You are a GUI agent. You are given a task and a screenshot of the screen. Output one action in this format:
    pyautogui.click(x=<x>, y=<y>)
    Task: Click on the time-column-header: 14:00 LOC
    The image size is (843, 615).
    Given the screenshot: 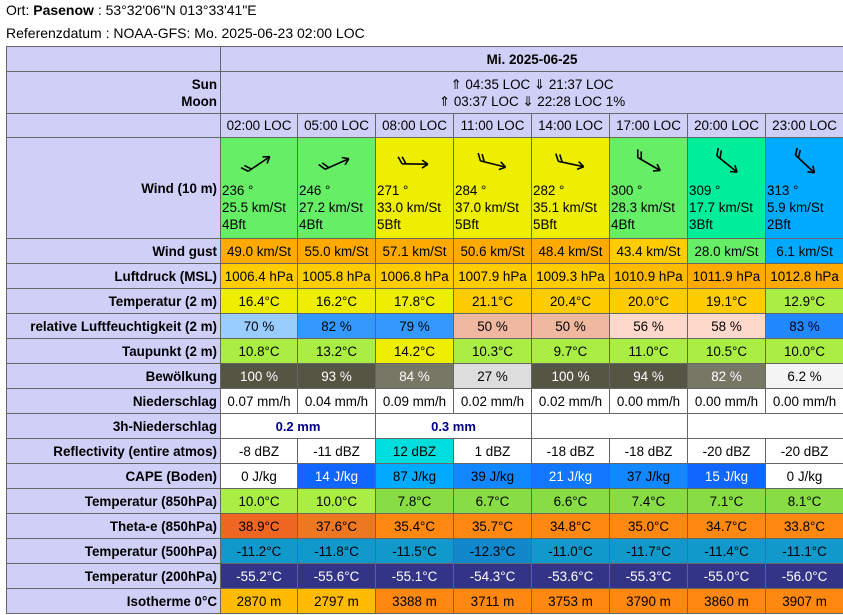 What is the action you would take?
    pyautogui.click(x=570, y=125)
    